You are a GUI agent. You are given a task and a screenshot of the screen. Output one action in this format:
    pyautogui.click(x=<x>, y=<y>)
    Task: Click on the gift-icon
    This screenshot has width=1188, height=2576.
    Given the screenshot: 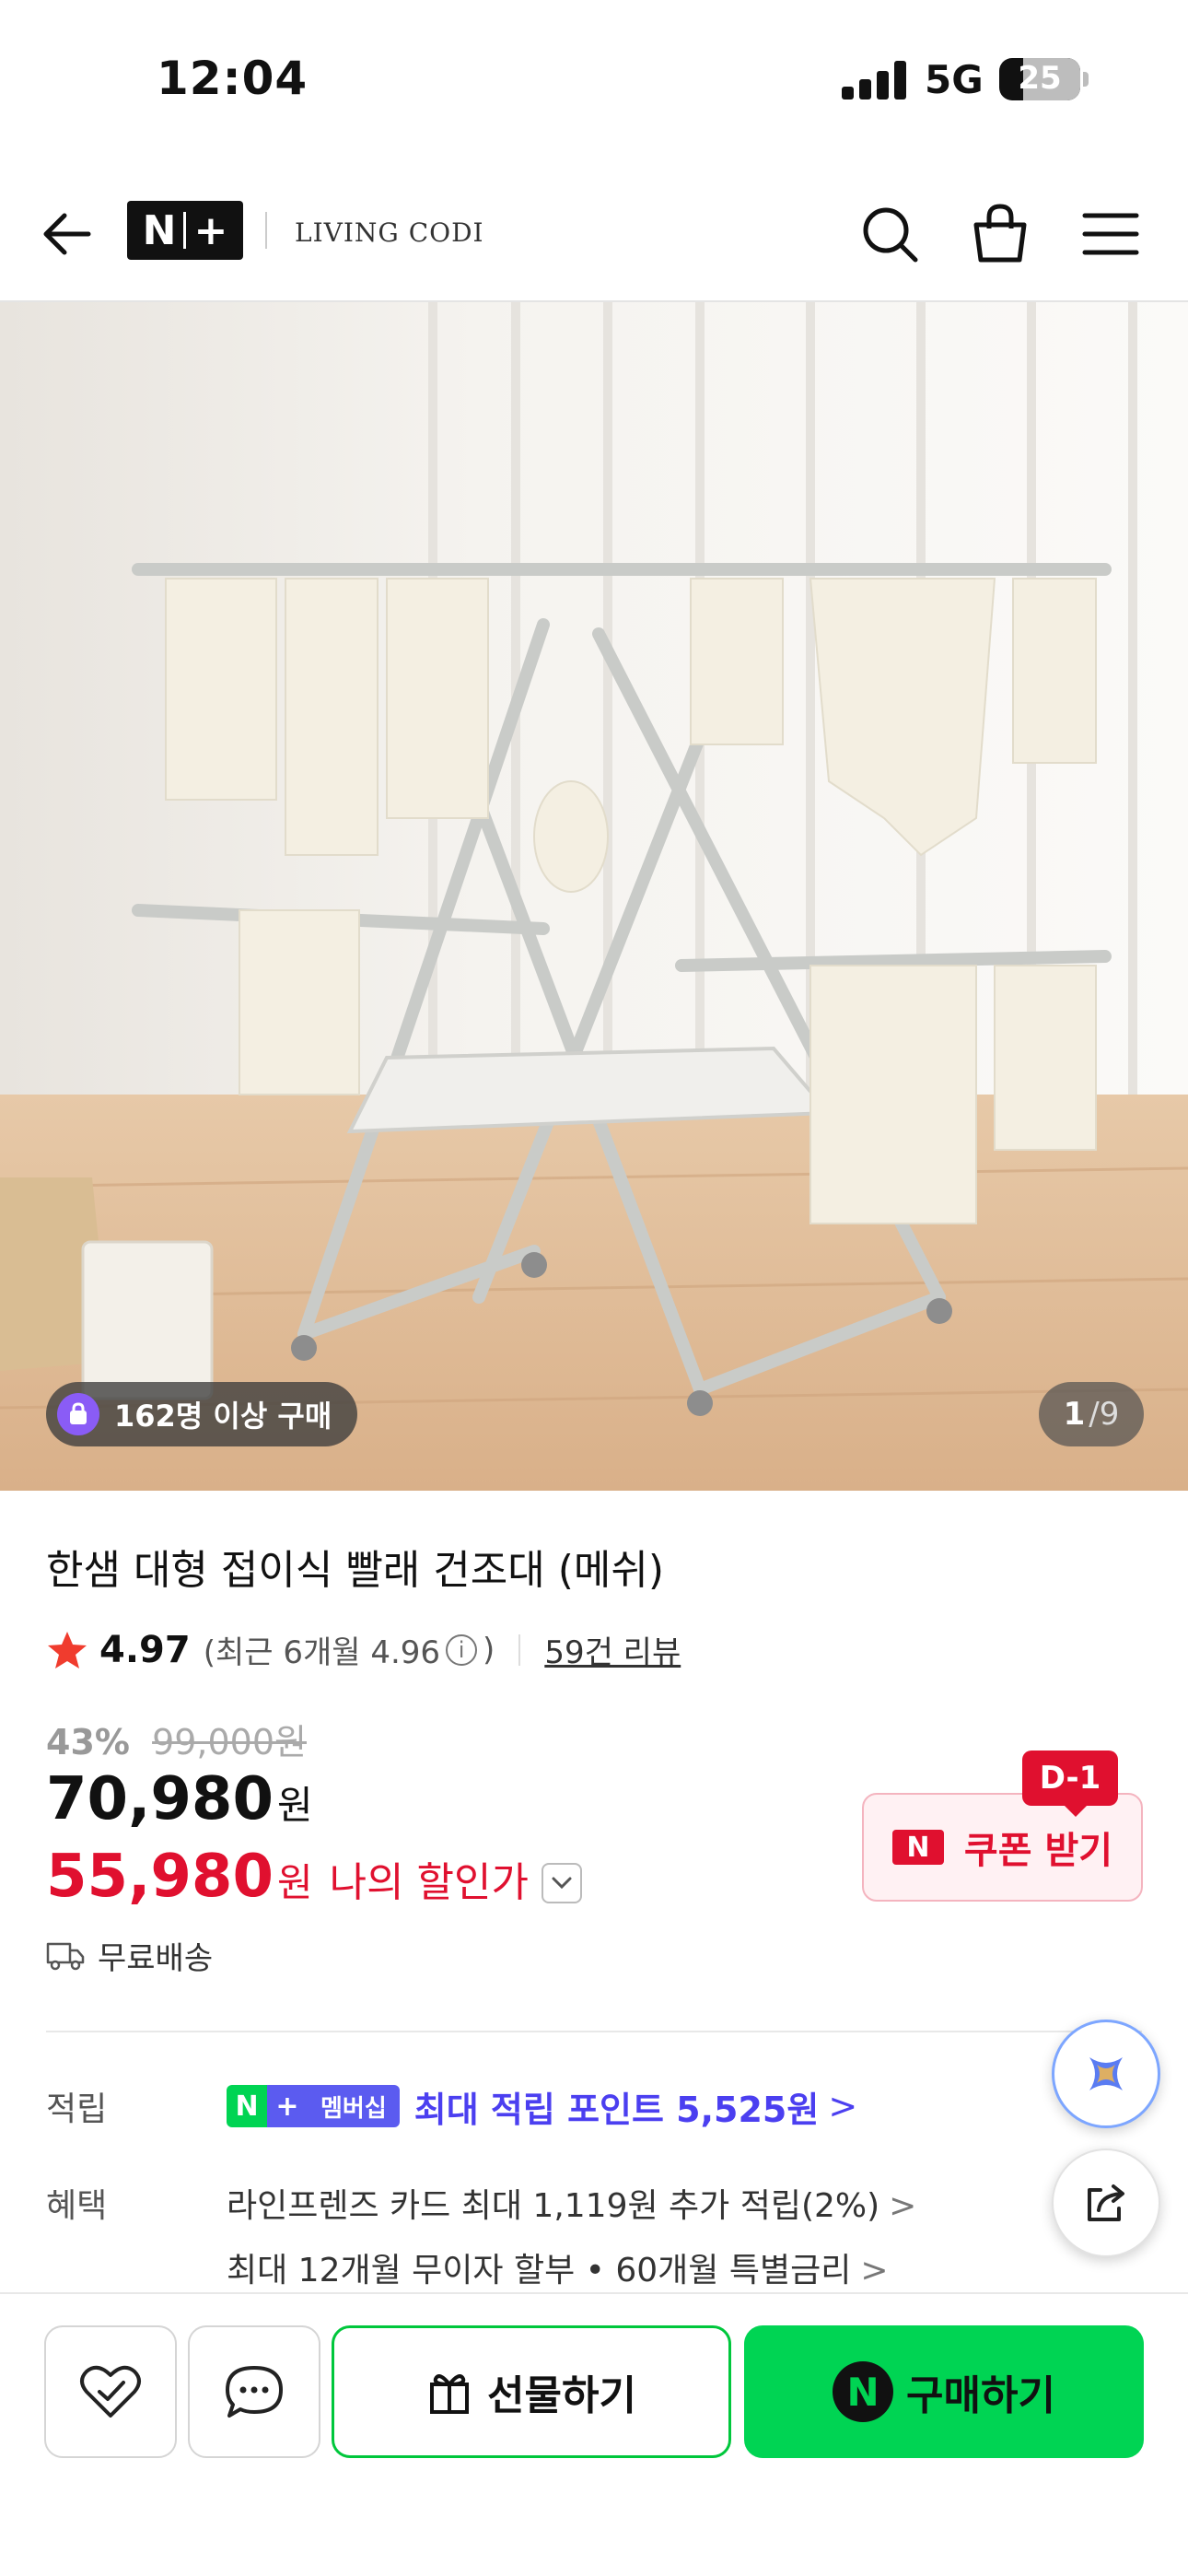 What is the action you would take?
    pyautogui.click(x=450, y=2394)
    